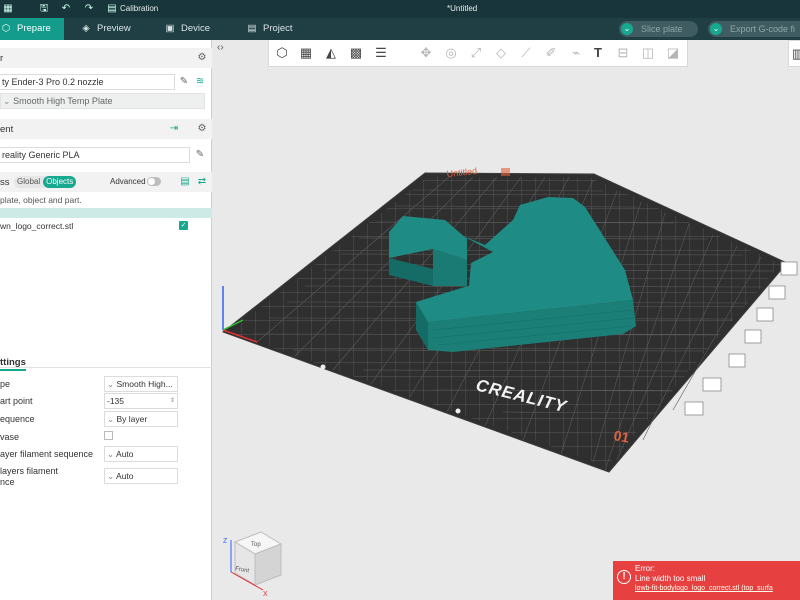 This screenshot has width=800, height=600. What do you see at coordinates (694, 408) in the screenshot?
I see `plate-tool-icon` at bounding box center [694, 408].